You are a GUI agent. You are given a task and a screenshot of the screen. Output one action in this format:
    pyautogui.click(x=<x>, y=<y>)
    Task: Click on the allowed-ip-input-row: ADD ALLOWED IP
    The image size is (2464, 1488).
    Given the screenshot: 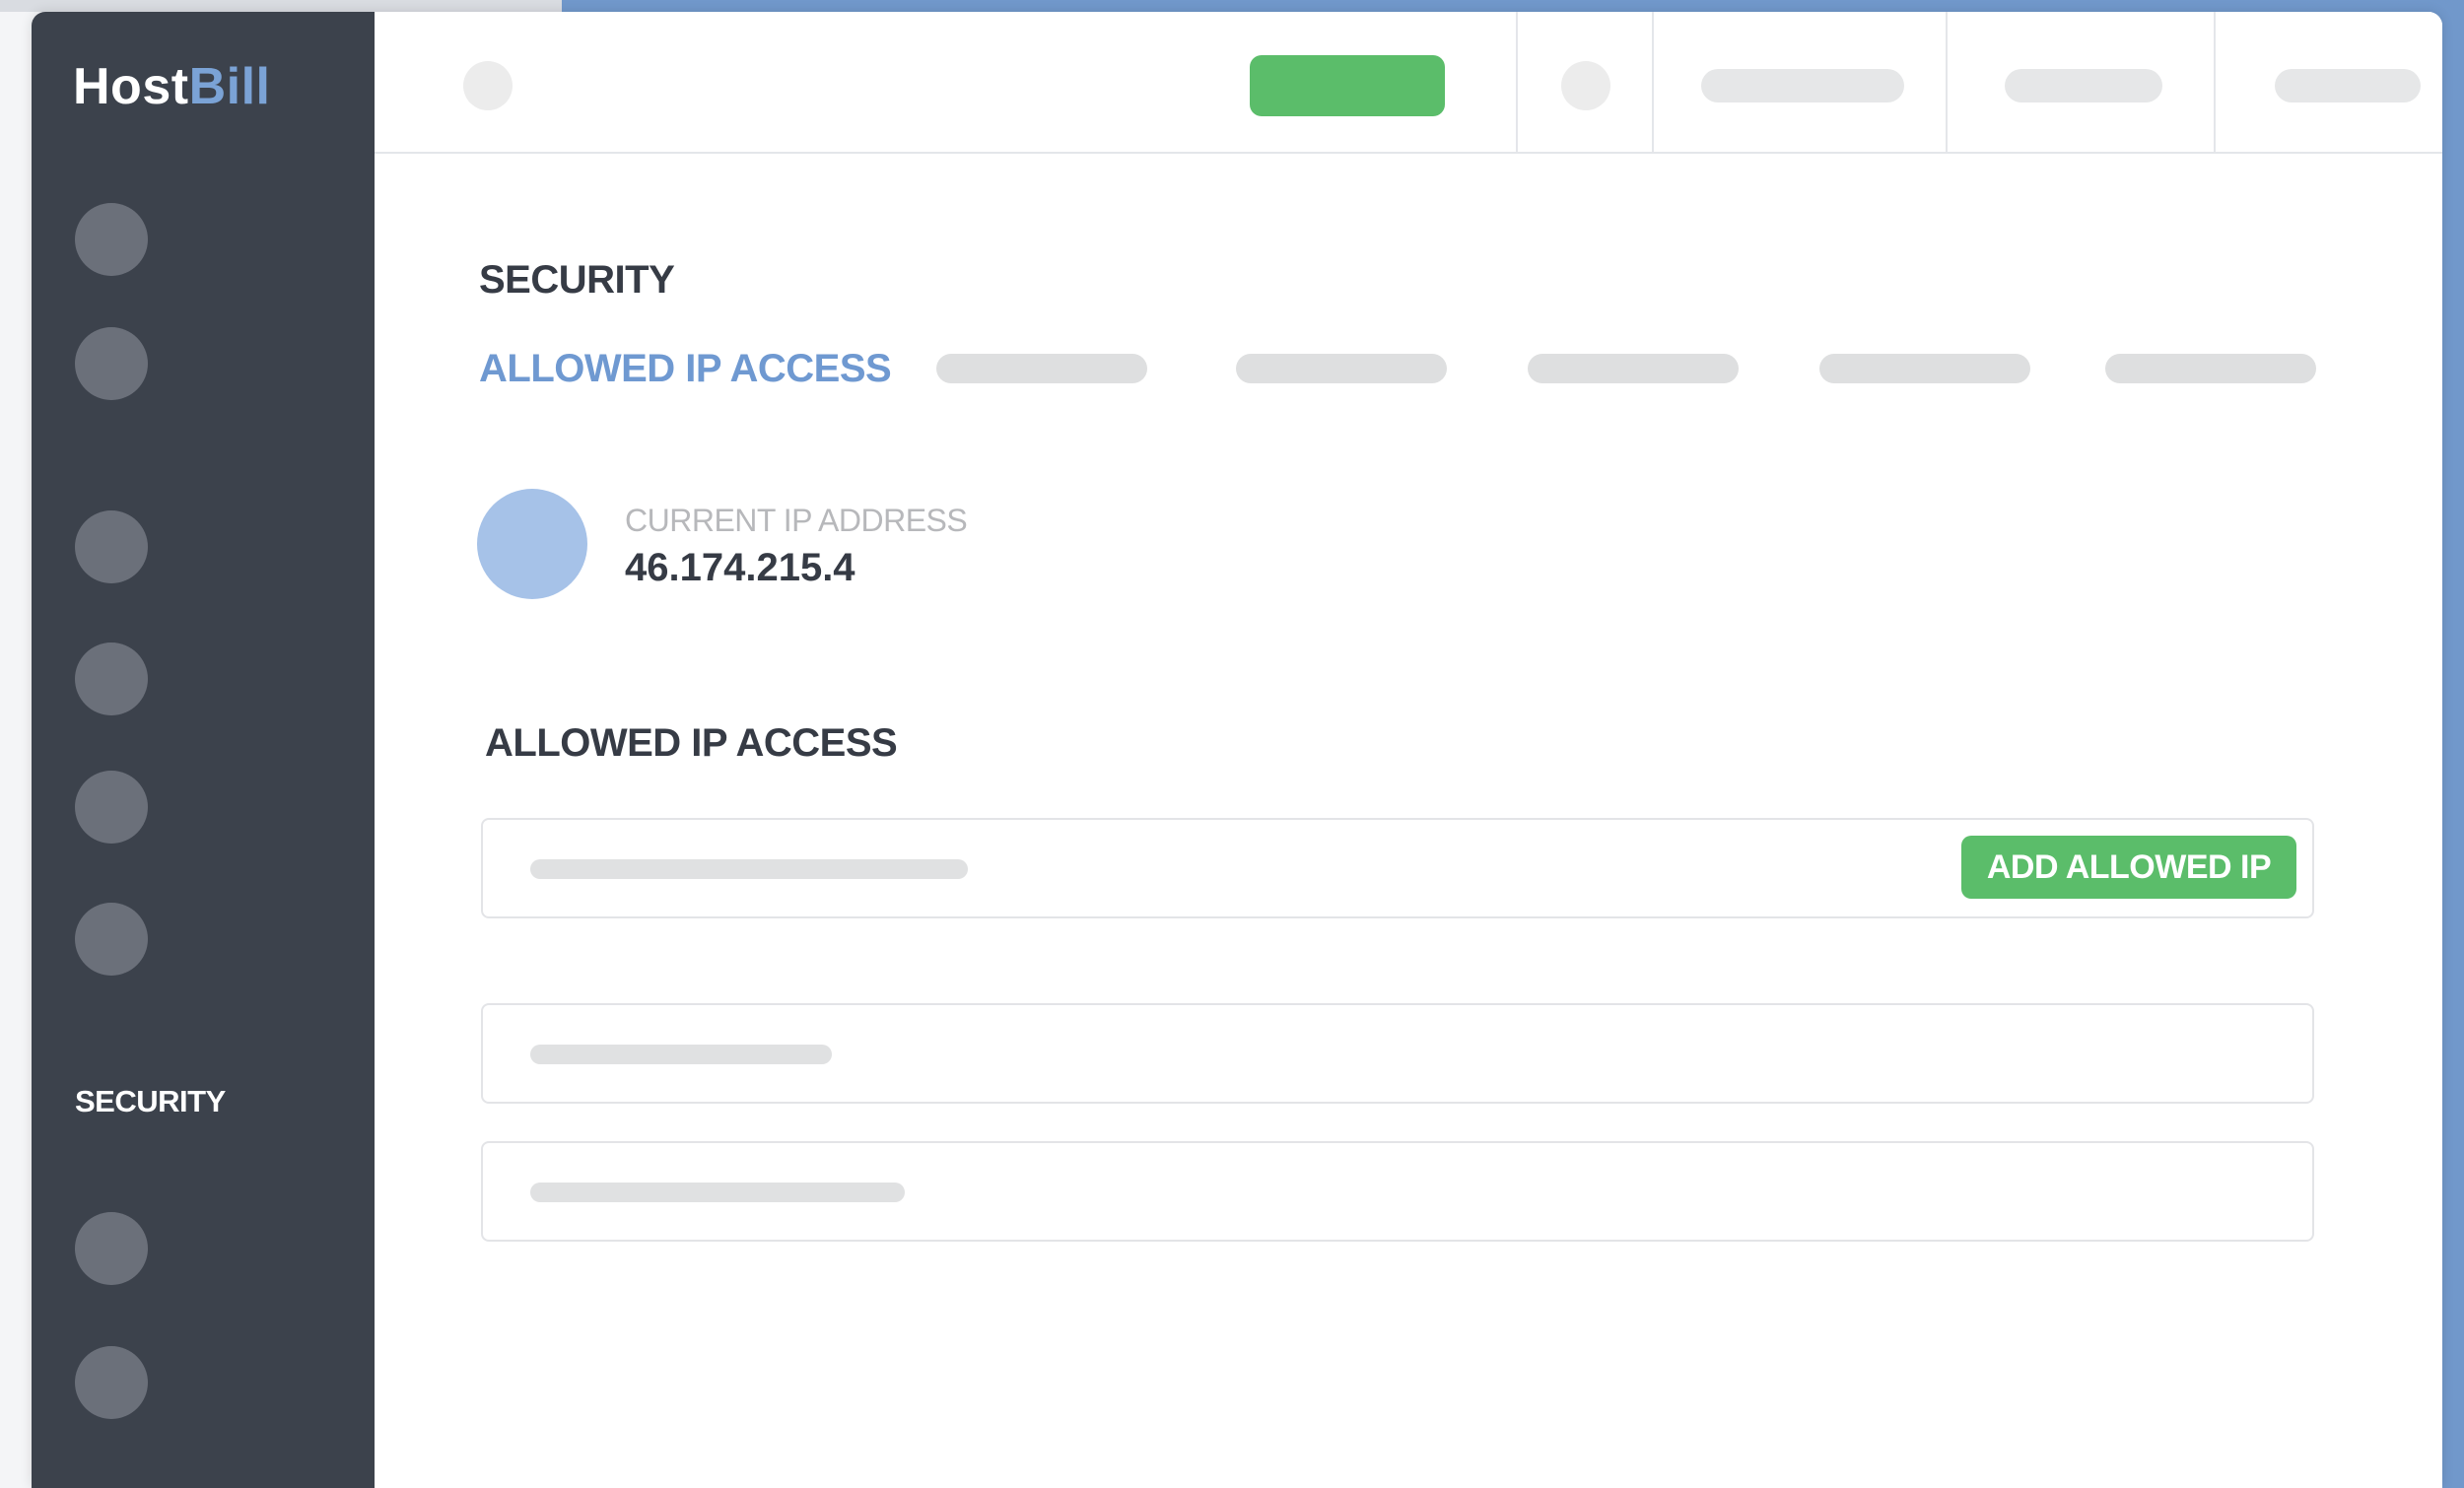 What is the action you would take?
    pyautogui.click(x=1397, y=868)
    